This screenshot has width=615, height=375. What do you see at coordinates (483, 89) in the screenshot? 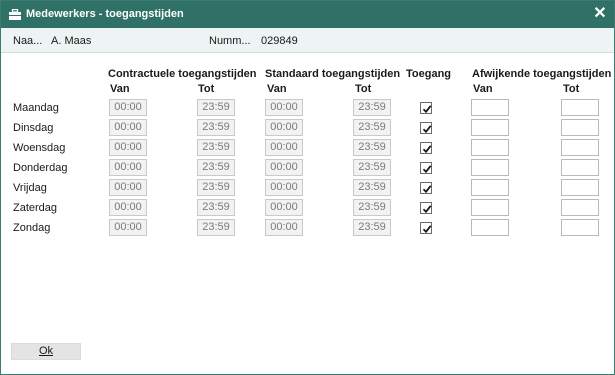
I see `deviating-from-header: Van` at bounding box center [483, 89].